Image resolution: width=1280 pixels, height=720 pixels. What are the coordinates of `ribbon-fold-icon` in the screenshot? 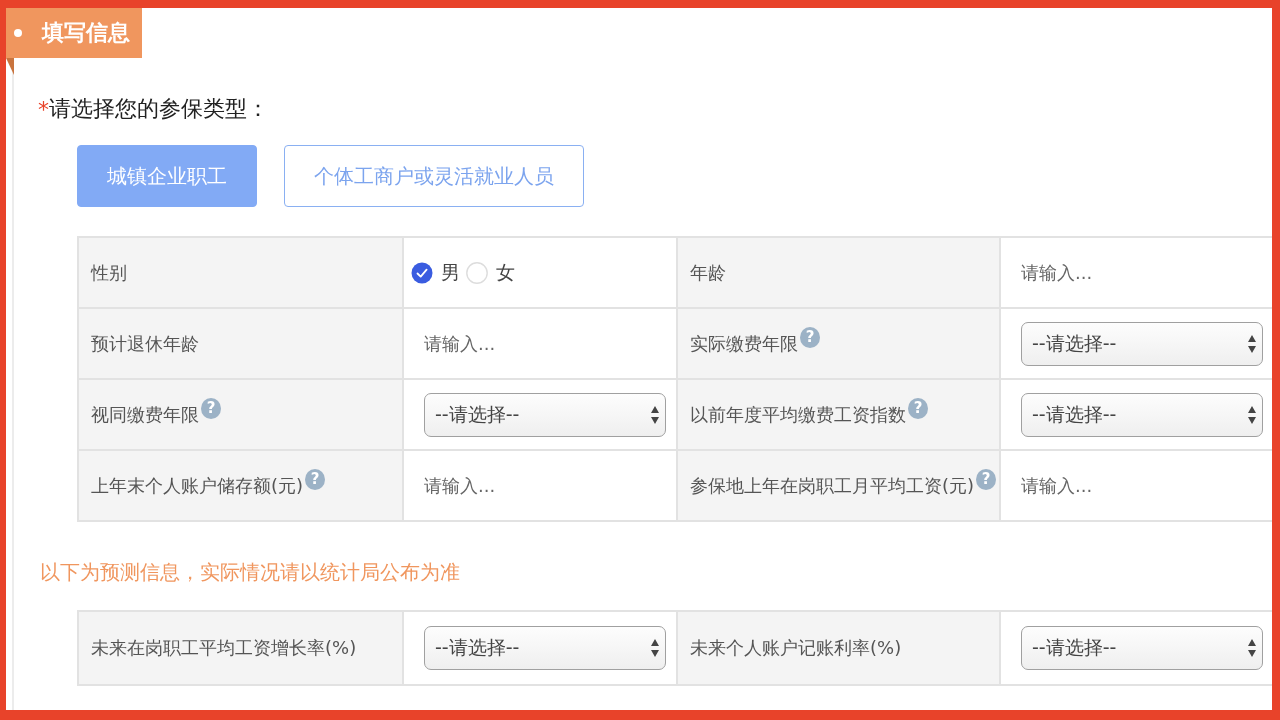 It's located at (10, 66).